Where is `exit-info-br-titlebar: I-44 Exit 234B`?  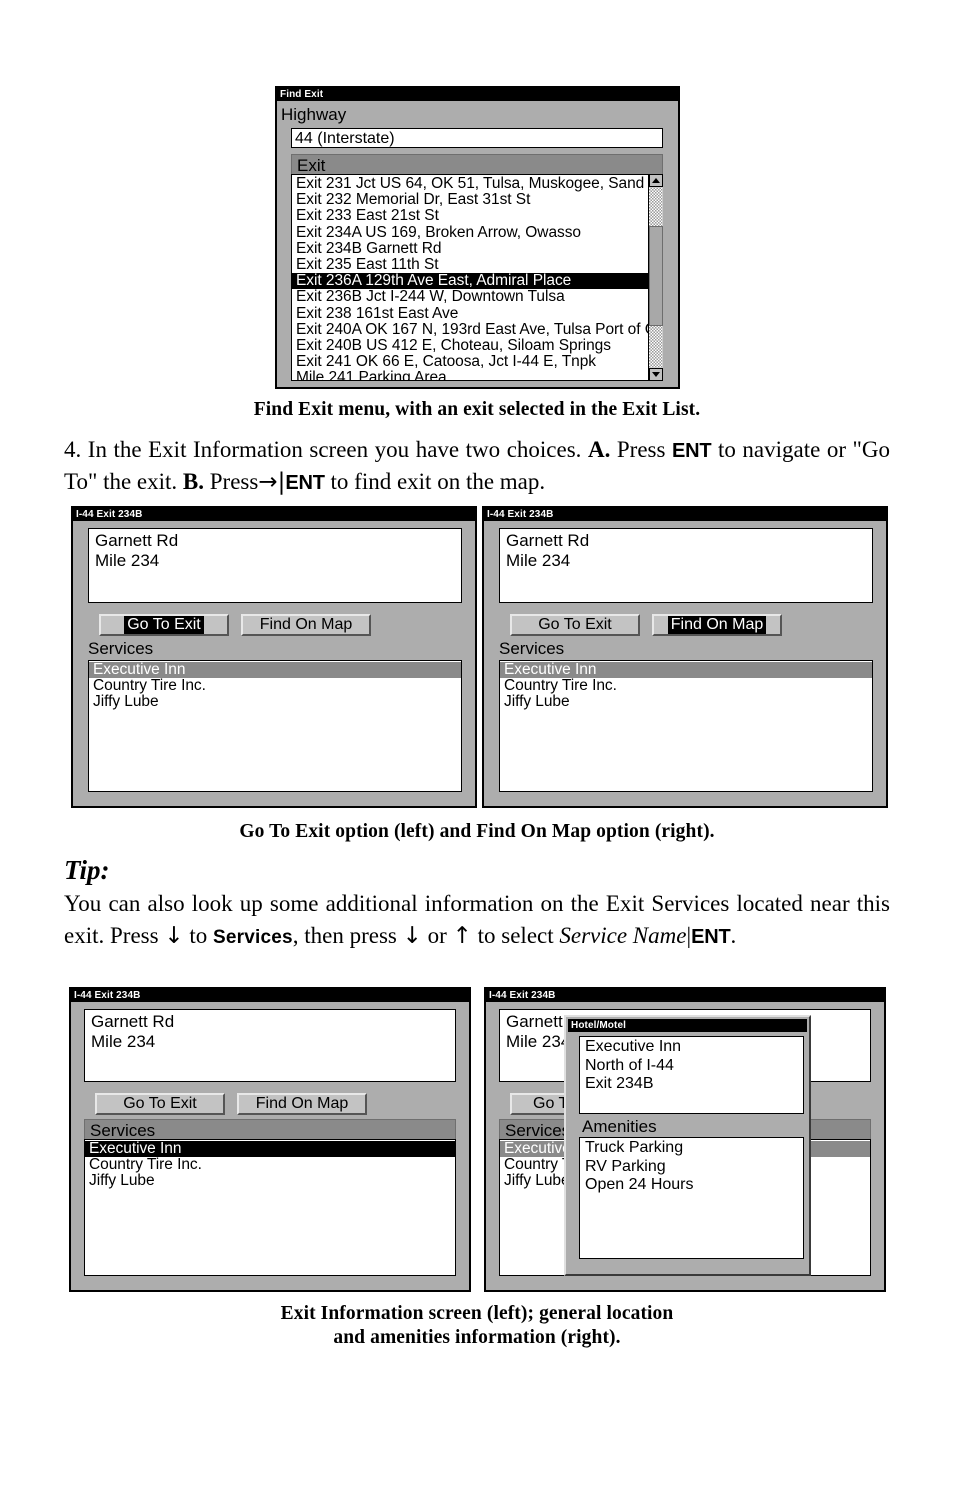 exit-info-br-titlebar: I-44 Exit 234B is located at coordinates (685, 995).